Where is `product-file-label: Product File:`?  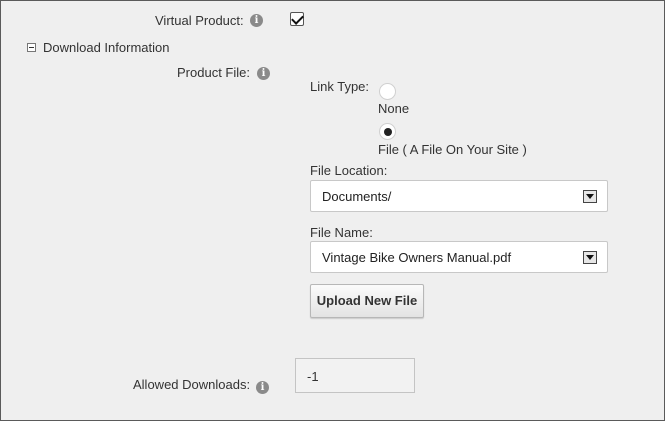
product-file-label: Product File: is located at coordinates (213, 72).